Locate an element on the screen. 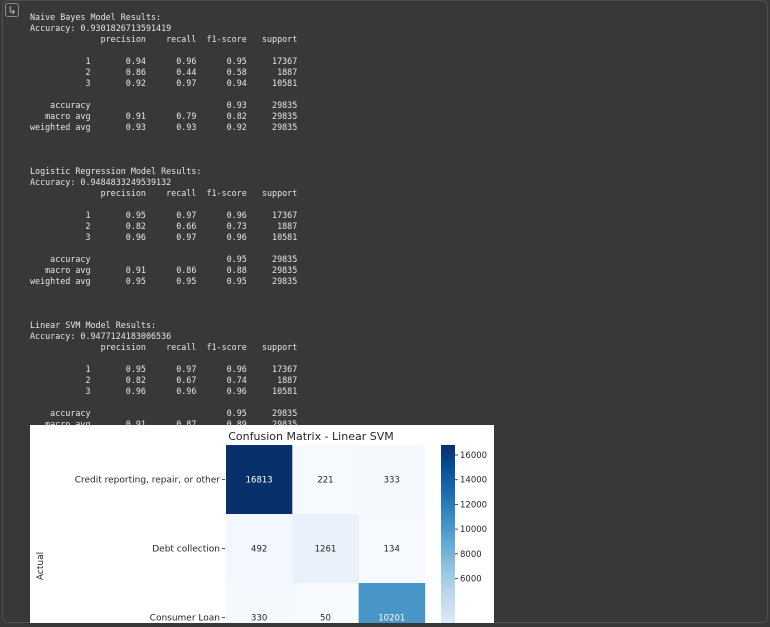 The height and width of the screenshot is (627, 770). report-title: Logistic Regression Model Results: is located at coordinates (116, 171).